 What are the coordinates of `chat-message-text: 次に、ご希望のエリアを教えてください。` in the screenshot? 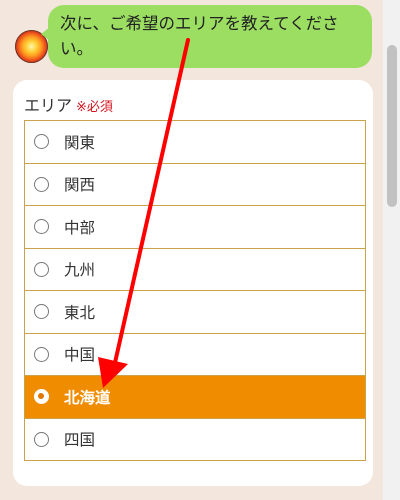 It's located at (199, 36).